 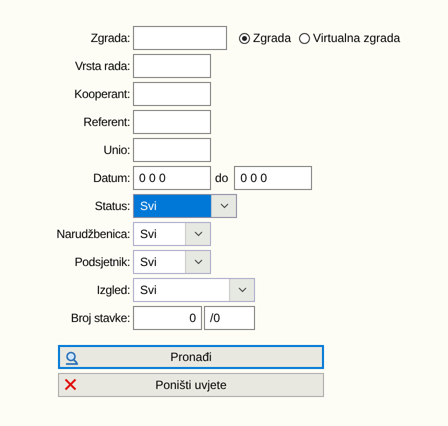 What do you see at coordinates (116, 150) in the screenshot?
I see `field-label: Unio:` at bounding box center [116, 150].